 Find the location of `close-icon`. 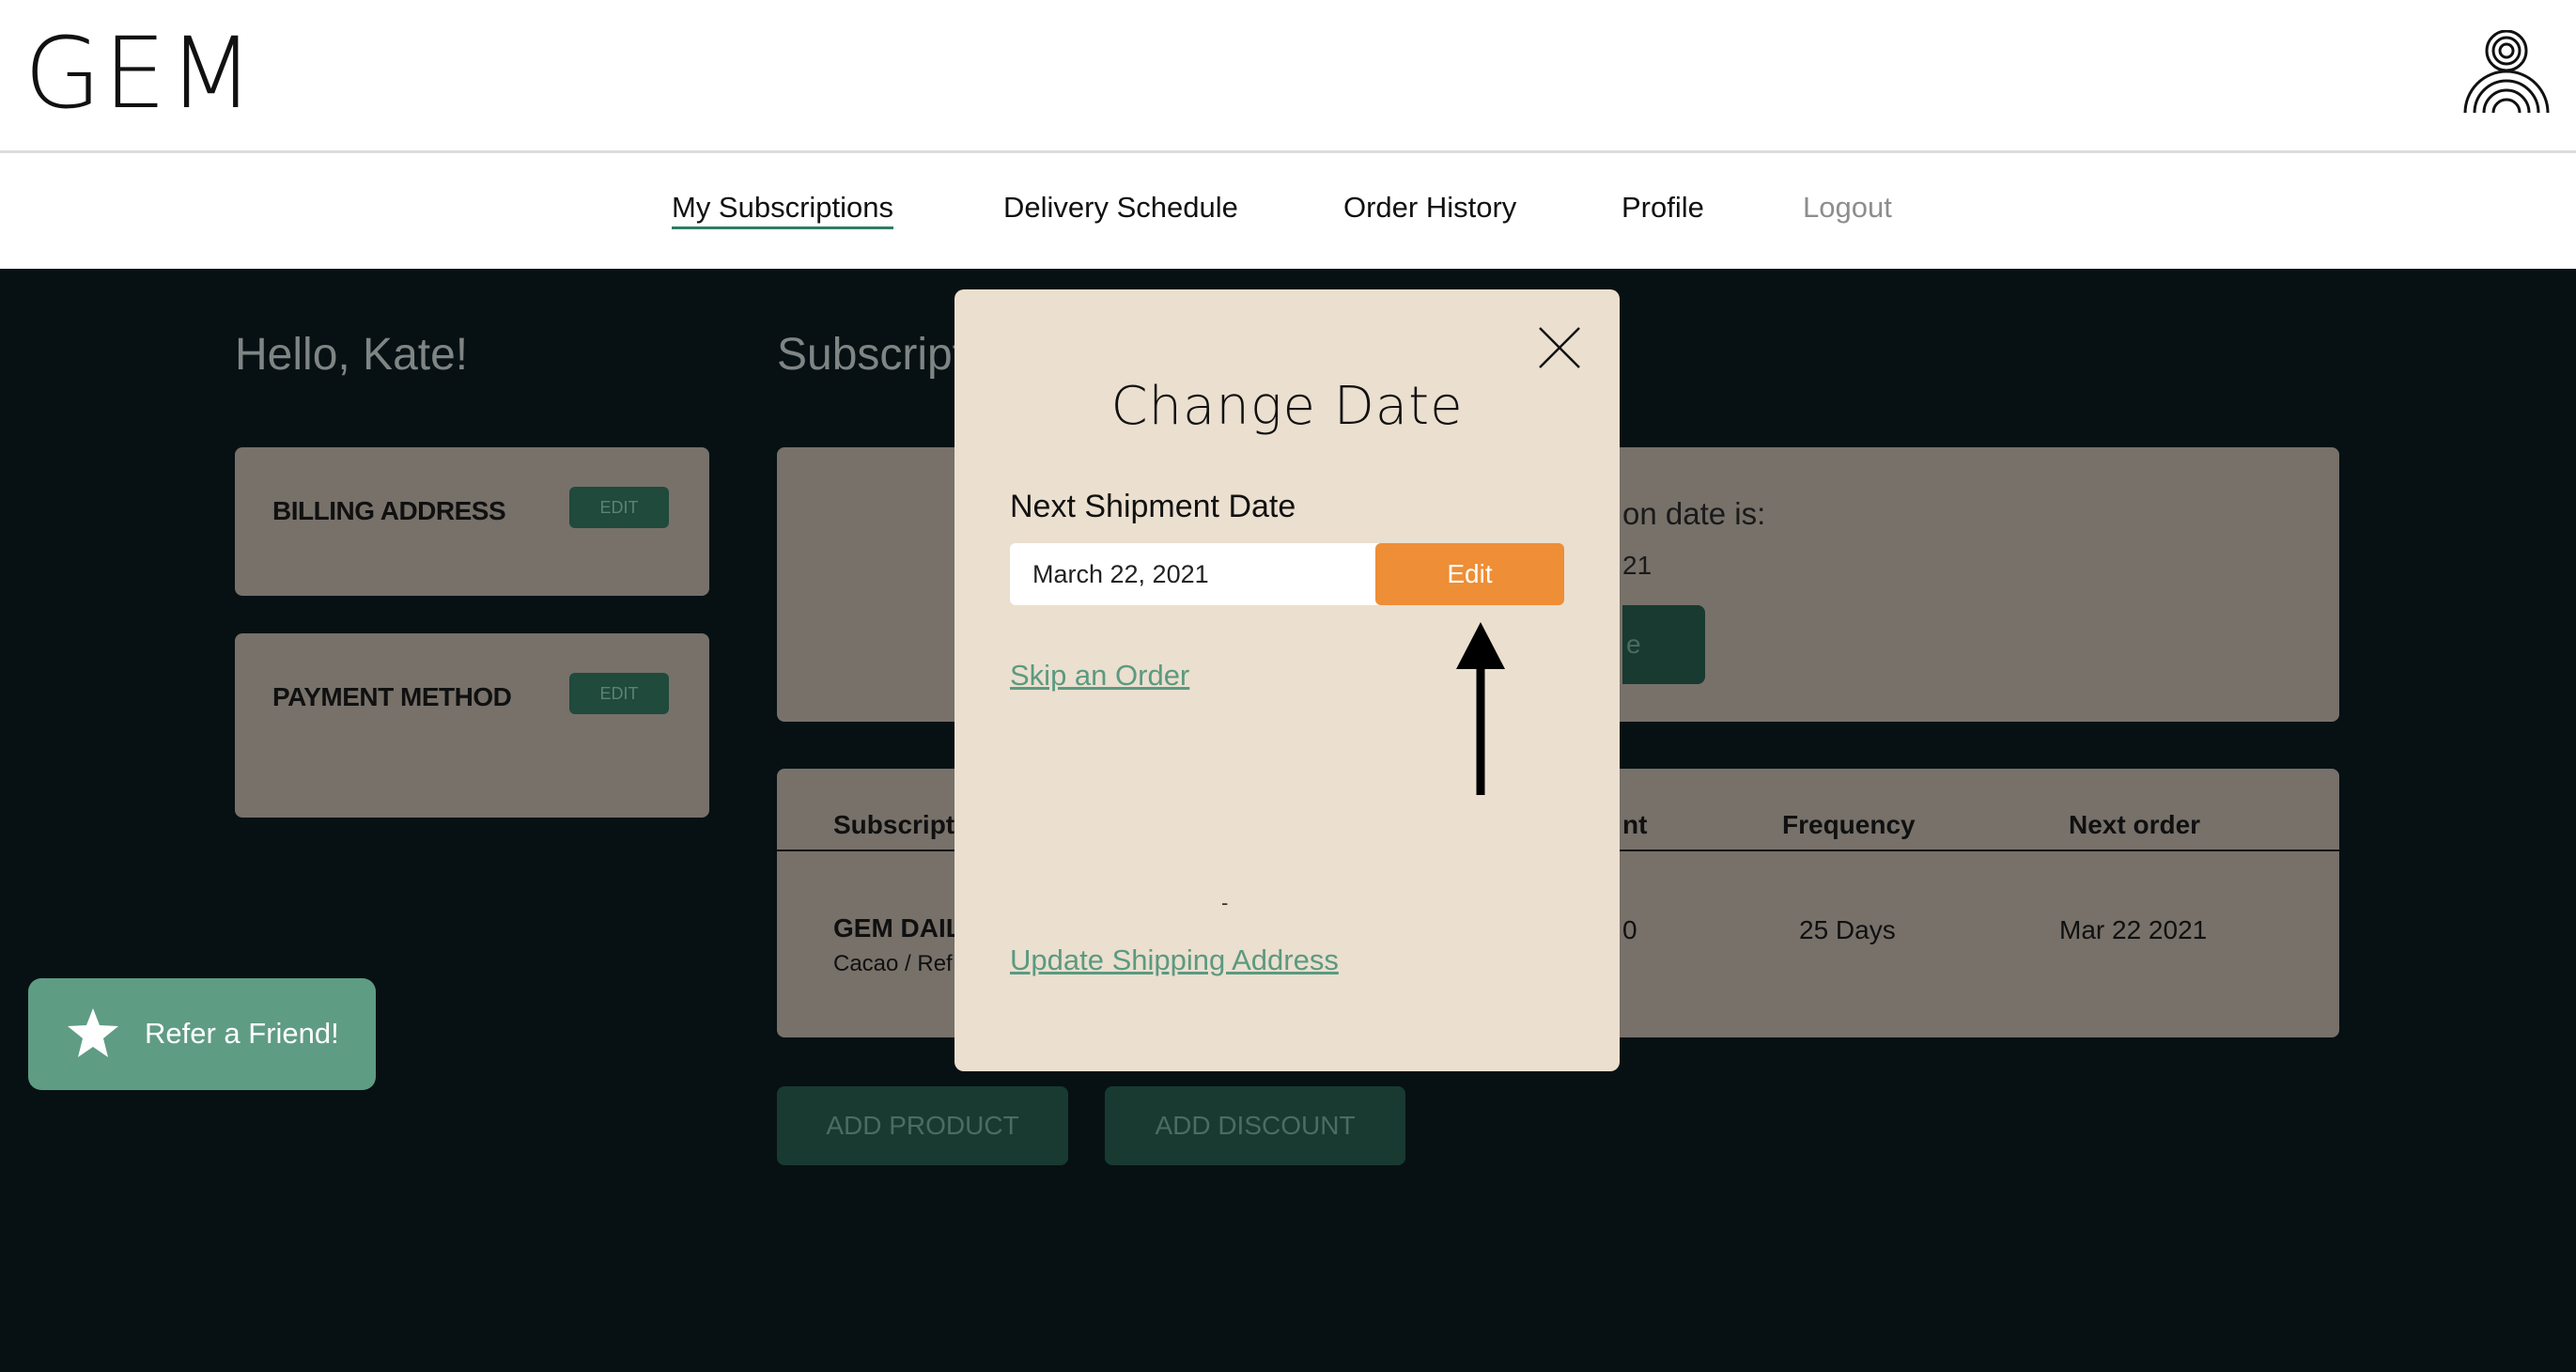

close-icon is located at coordinates (1559, 347).